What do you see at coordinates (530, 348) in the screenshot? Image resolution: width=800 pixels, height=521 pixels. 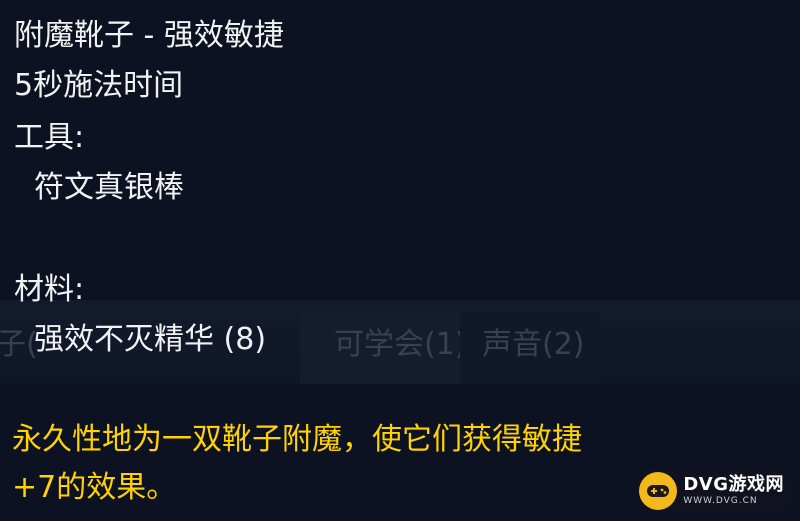 I see `background-tab-sound: 声音(2)` at bounding box center [530, 348].